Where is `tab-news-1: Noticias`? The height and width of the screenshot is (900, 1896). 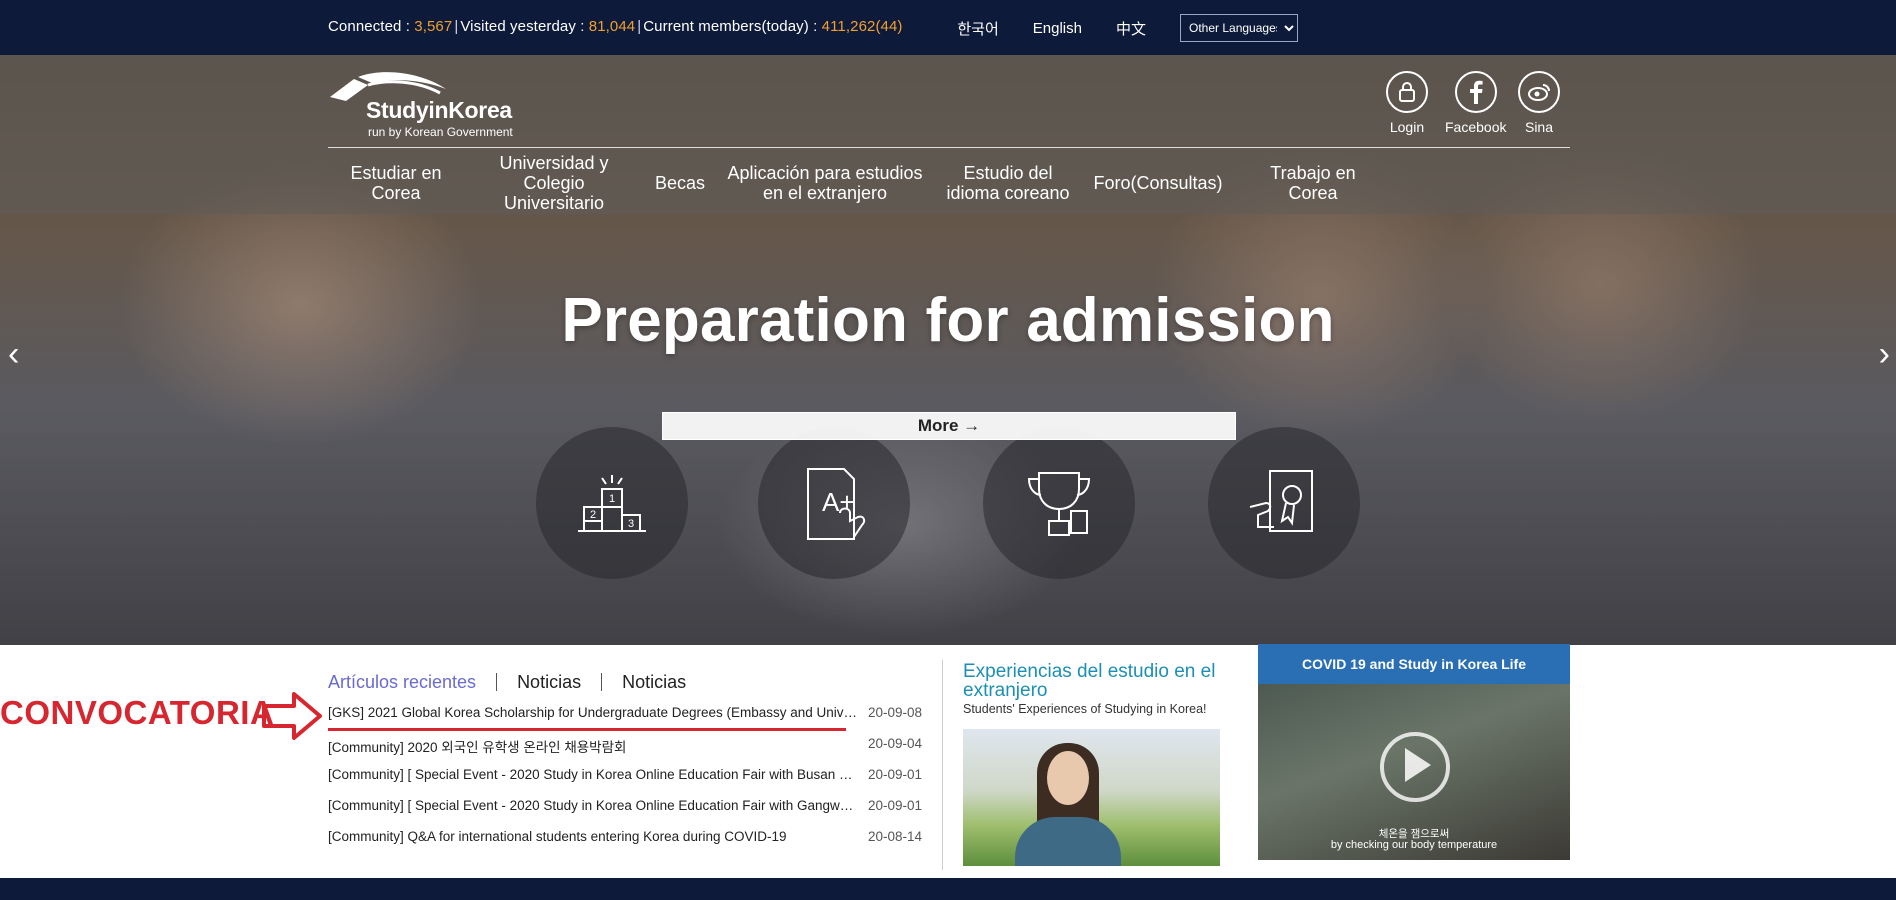 tab-news-1: Noticias is located at coordinates (549, 682).